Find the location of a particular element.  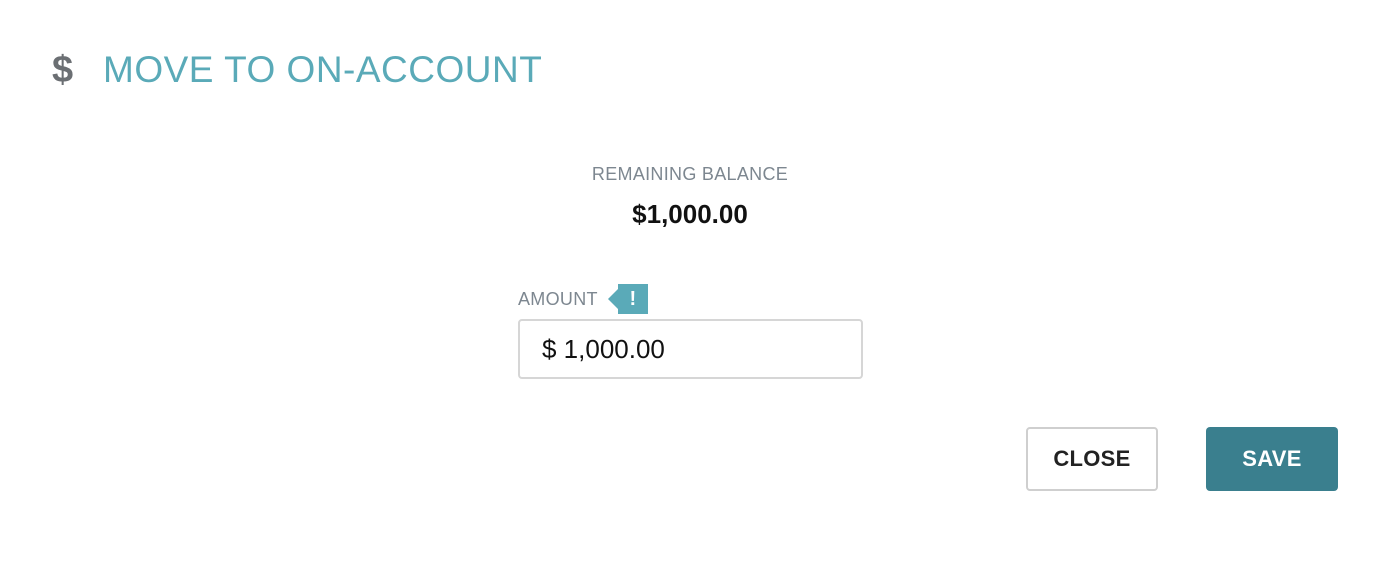

amount-label: AMOUNT is located at coordinates (558, 298).